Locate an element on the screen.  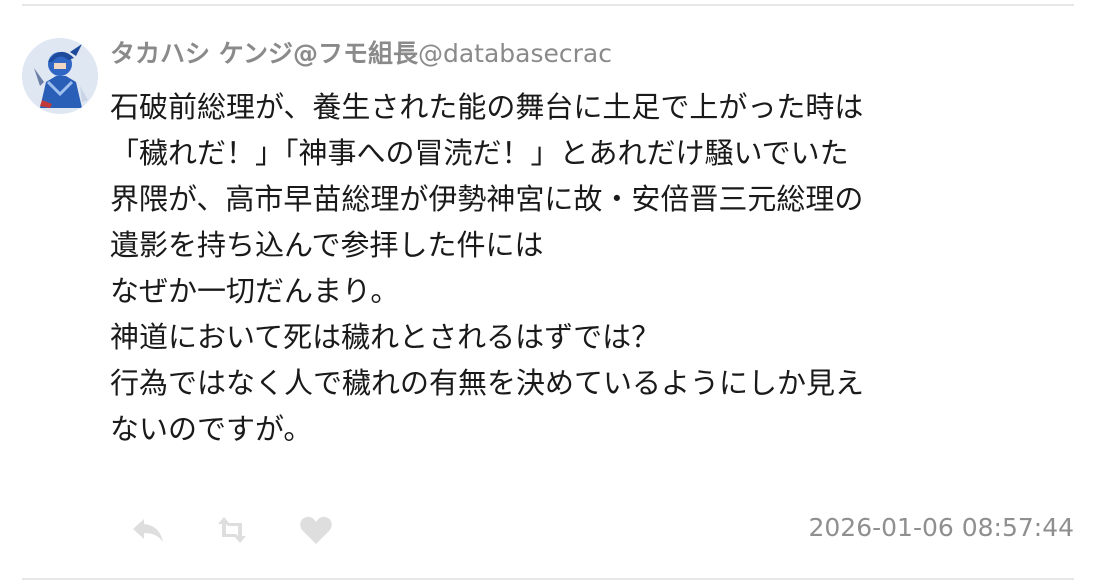
heart-icon is located at coordinates (316, 530).